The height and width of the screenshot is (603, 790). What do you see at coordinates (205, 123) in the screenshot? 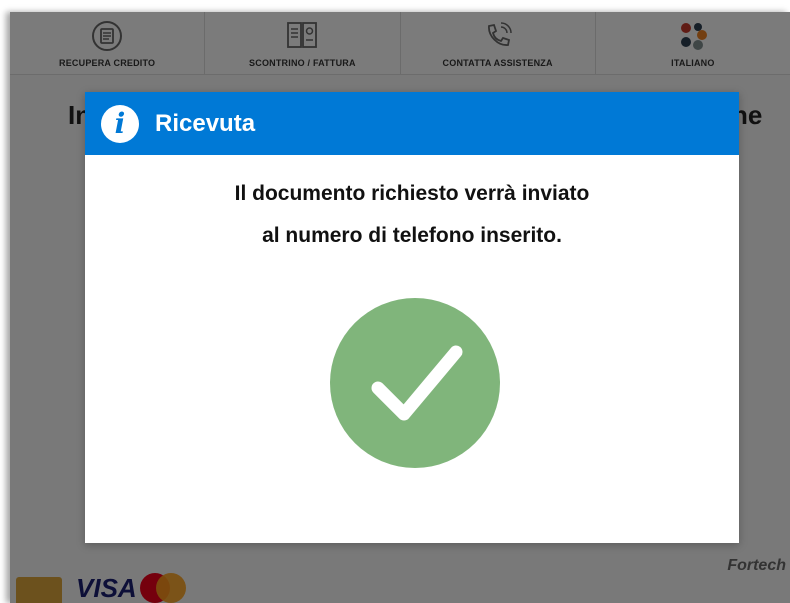
I see `dialog-title: Ricevuta` at bounding box center [205, 123].